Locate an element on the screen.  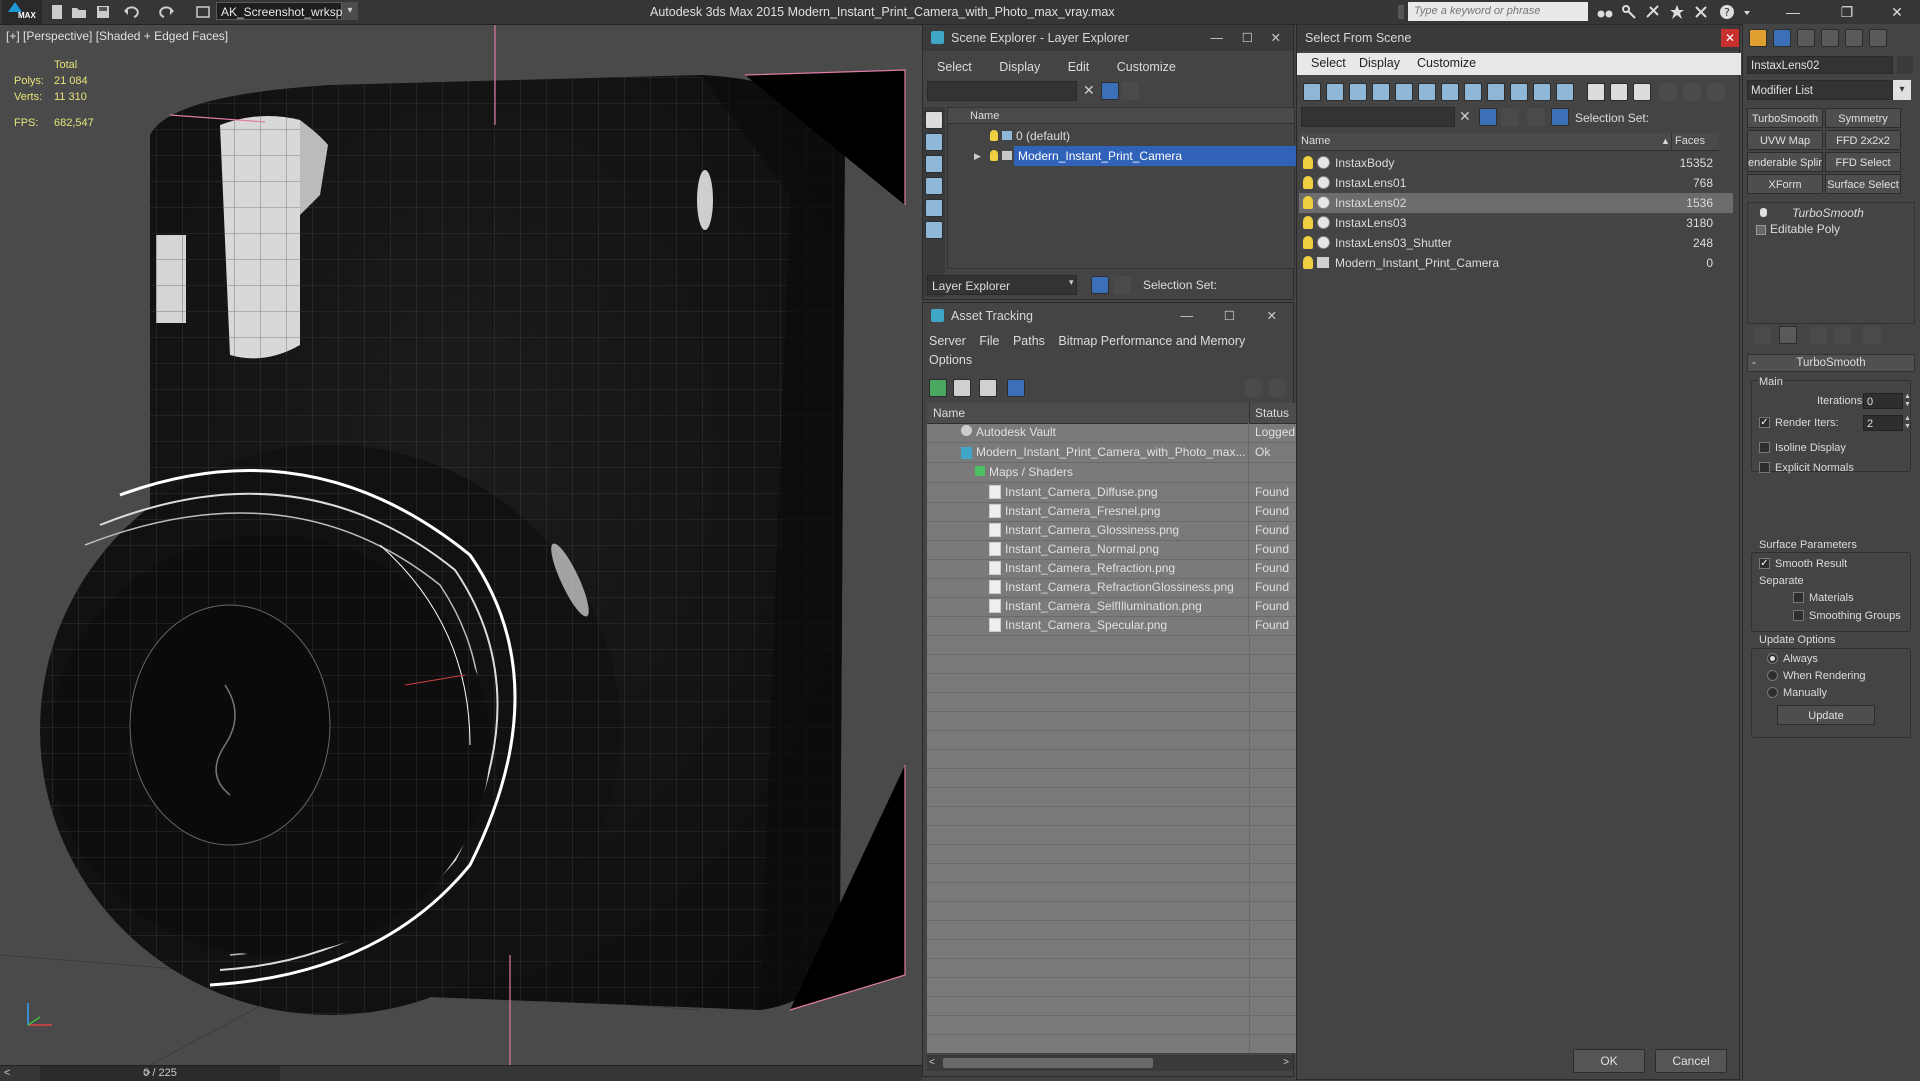
explicit-normals-checkbox is located at coordinates (1764, 467).